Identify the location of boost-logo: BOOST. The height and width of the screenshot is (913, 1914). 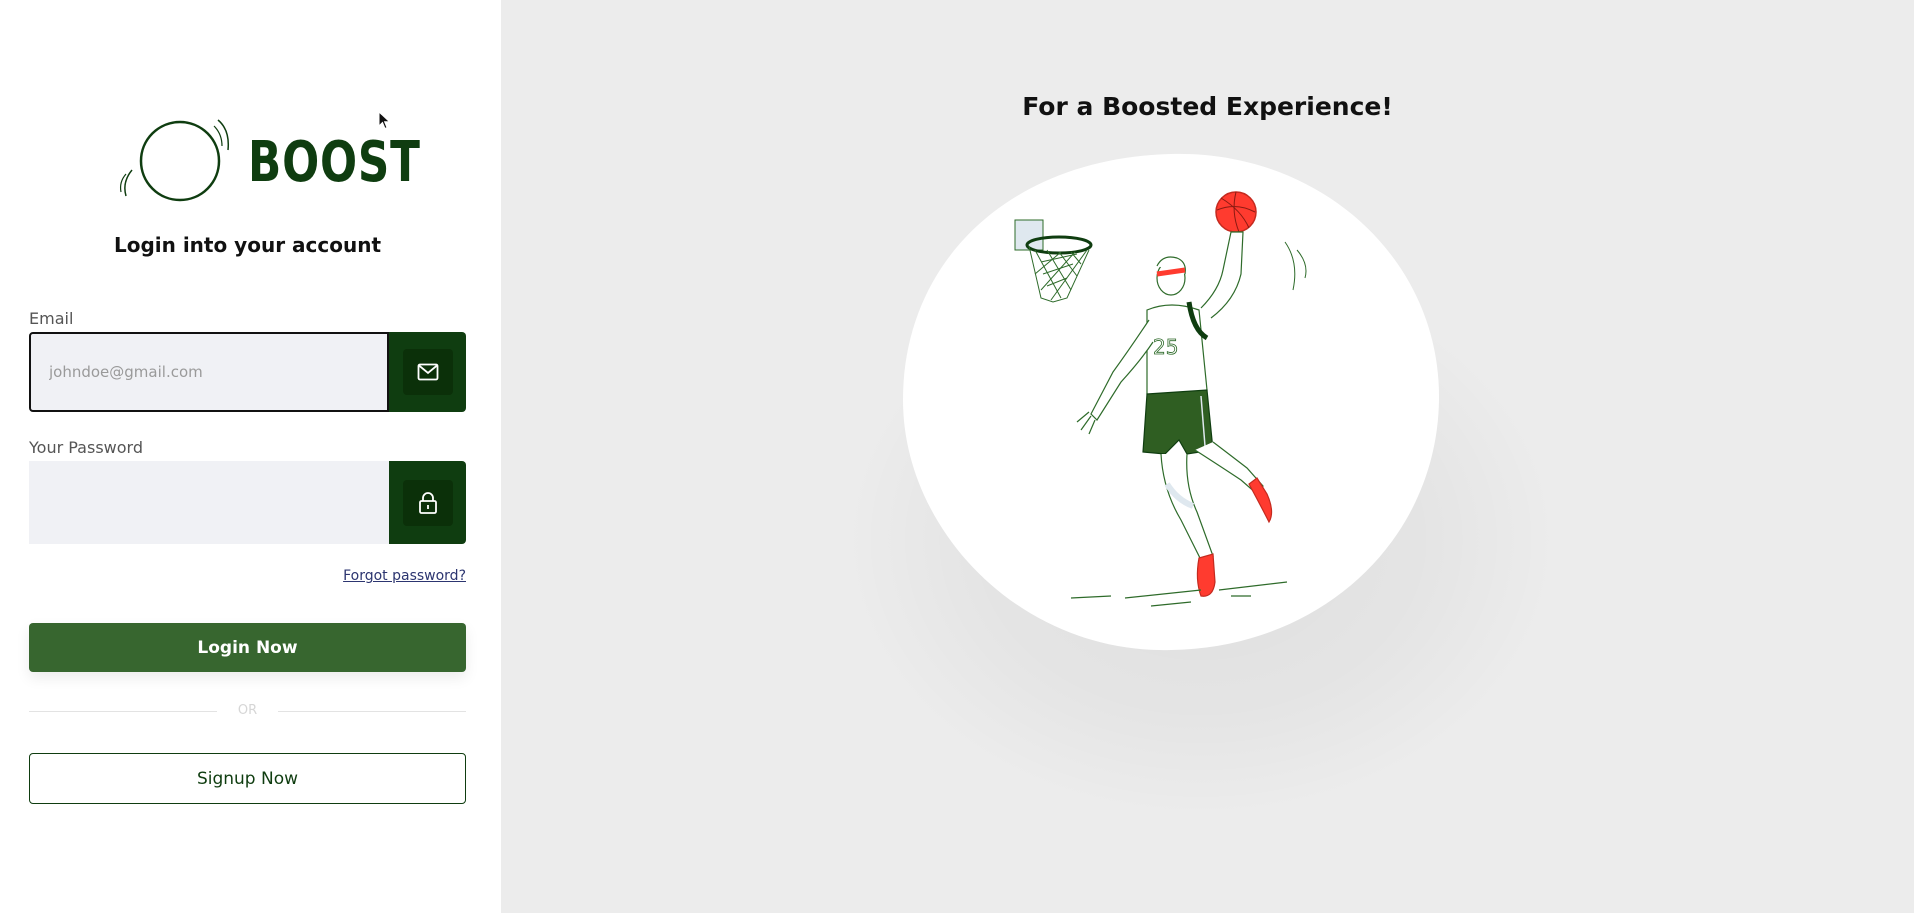
(269, 160).